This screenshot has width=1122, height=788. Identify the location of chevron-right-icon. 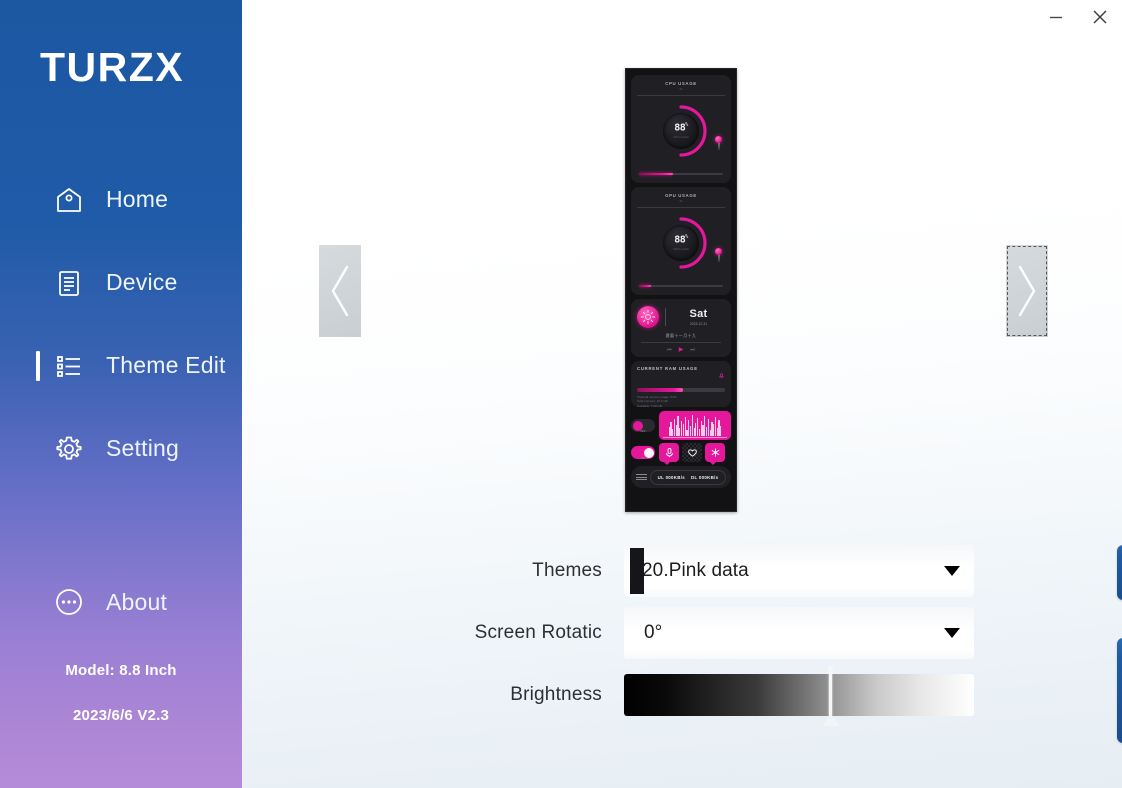
(1027, 291).